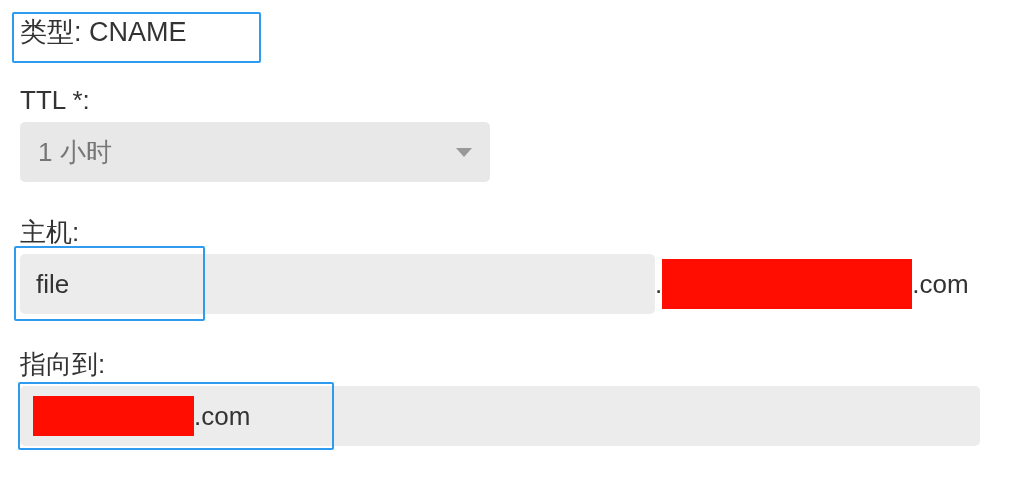 This screenshot has height=482, width=1011. Describe the element at coordinates (222, 416) in the screenshot. I see `target-value: .com` at that location.